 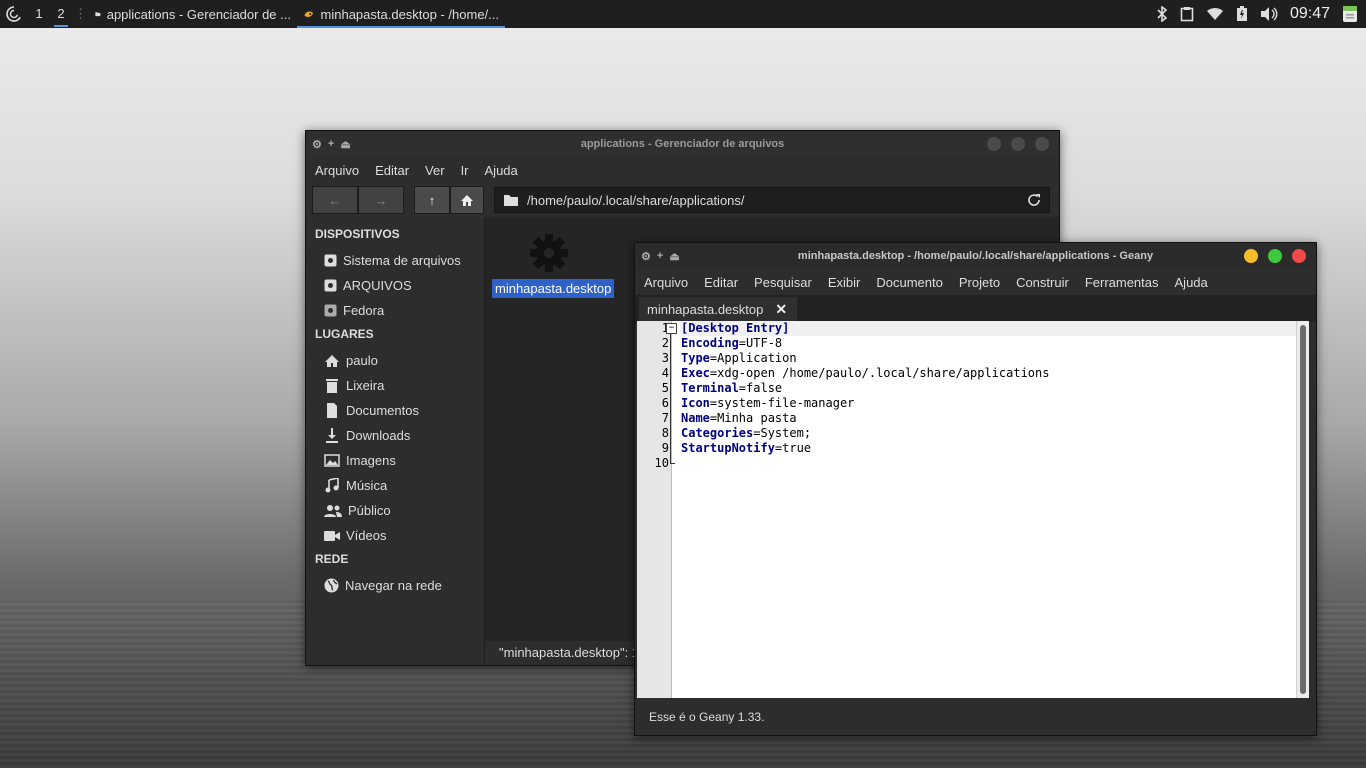 I want to click on sidebar-item-label: Lixeira, so click(x=365, y=385).